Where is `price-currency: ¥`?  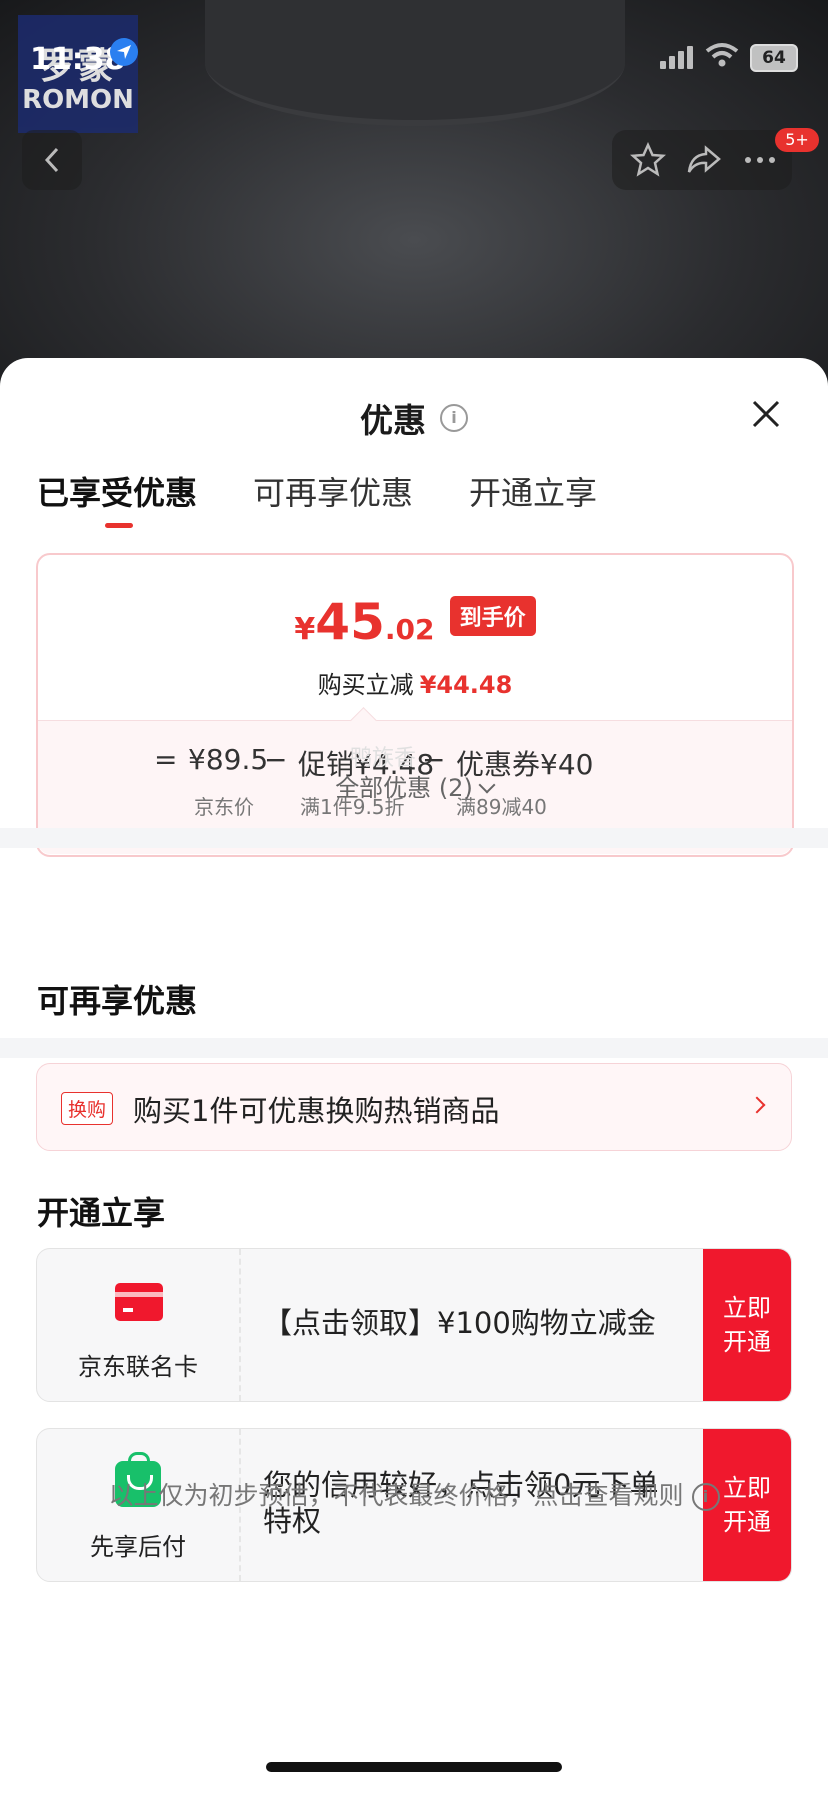
price-currency: ¥ is located at coordinates (305, 629).